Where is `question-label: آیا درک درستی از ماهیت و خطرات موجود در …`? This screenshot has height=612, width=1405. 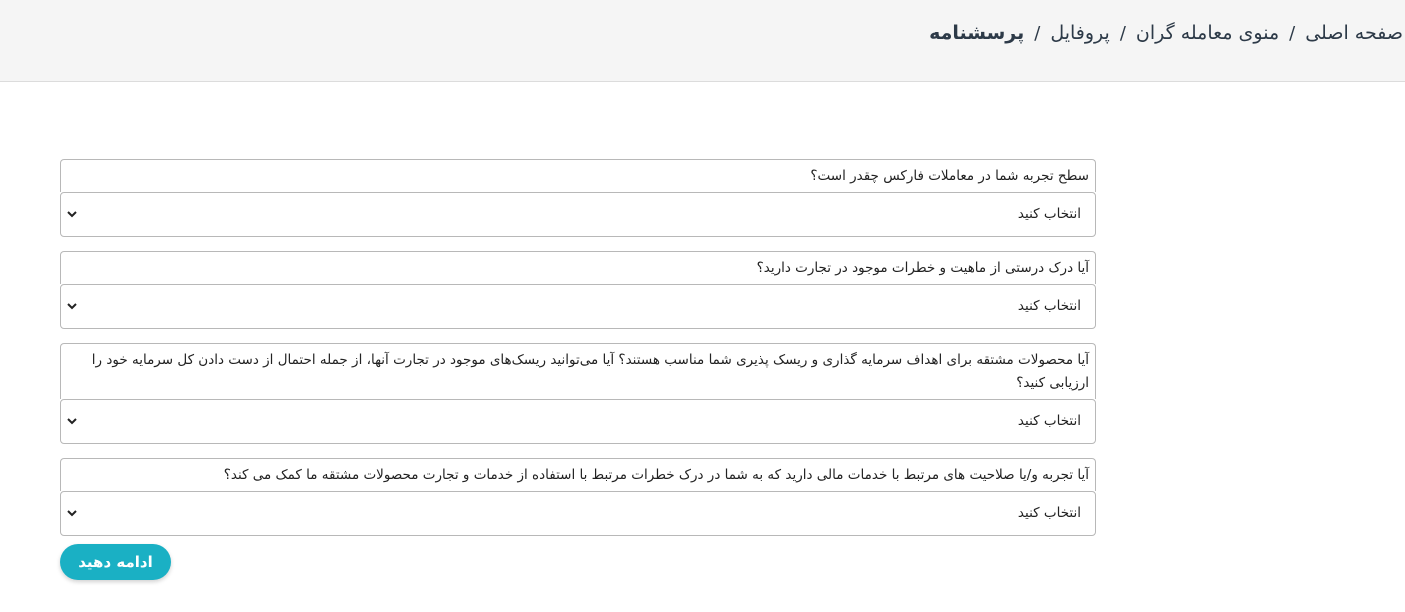
question-label: آیا درک درستی از ماهیت و خطرات موجود در … is located at coordinates (578, 267).